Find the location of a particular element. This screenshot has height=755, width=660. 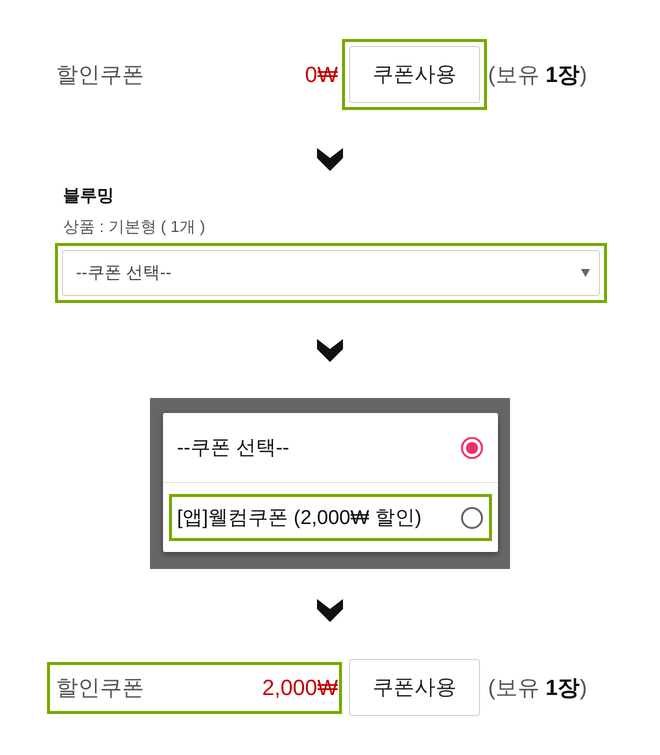

coupon-select: --쿠폰 선택-- is located at coordinates (331, 273).